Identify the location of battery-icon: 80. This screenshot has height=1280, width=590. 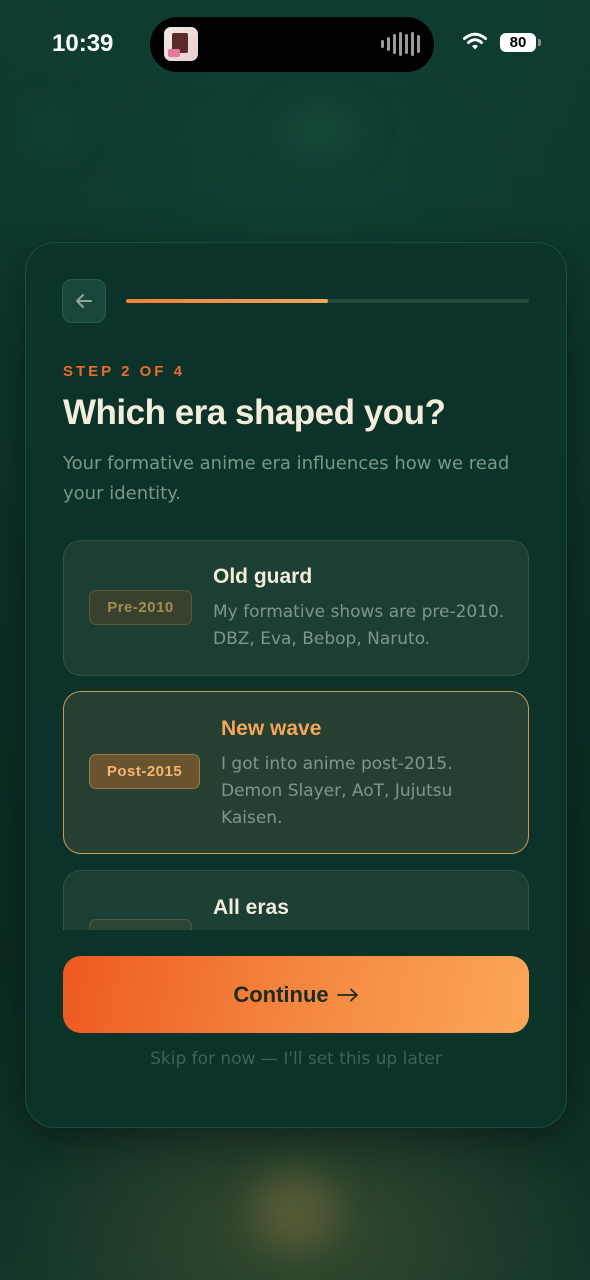
(520, 42).